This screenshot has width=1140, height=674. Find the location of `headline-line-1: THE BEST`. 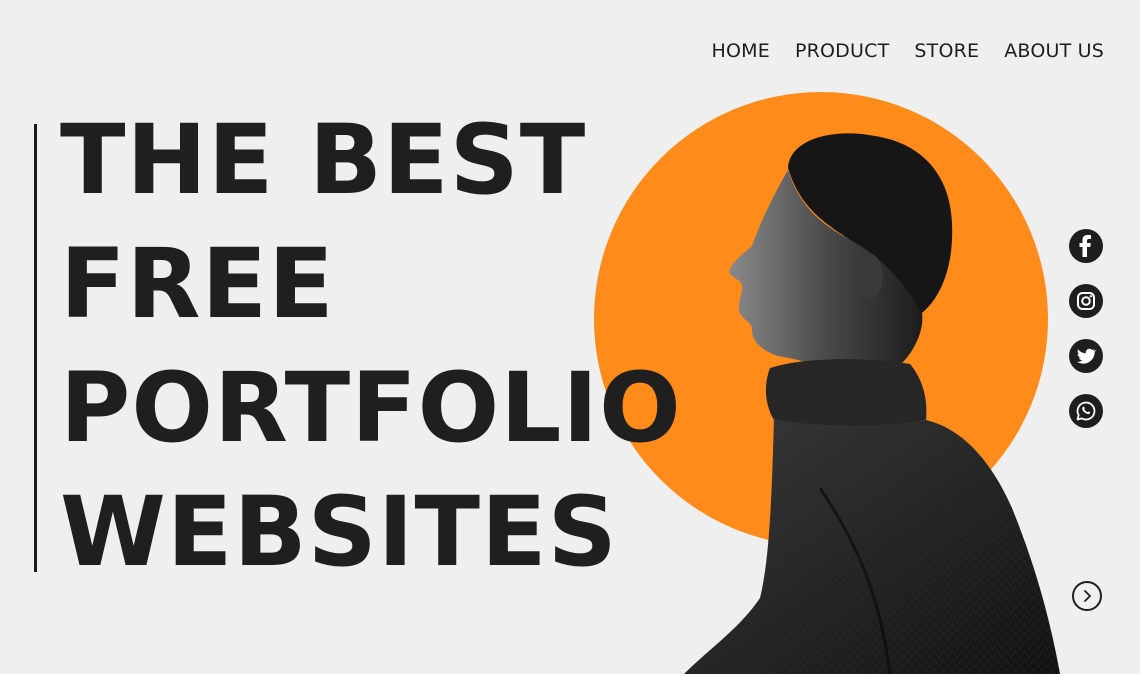

headline-line-1: THE BEST is located at coordinates (323, 160).